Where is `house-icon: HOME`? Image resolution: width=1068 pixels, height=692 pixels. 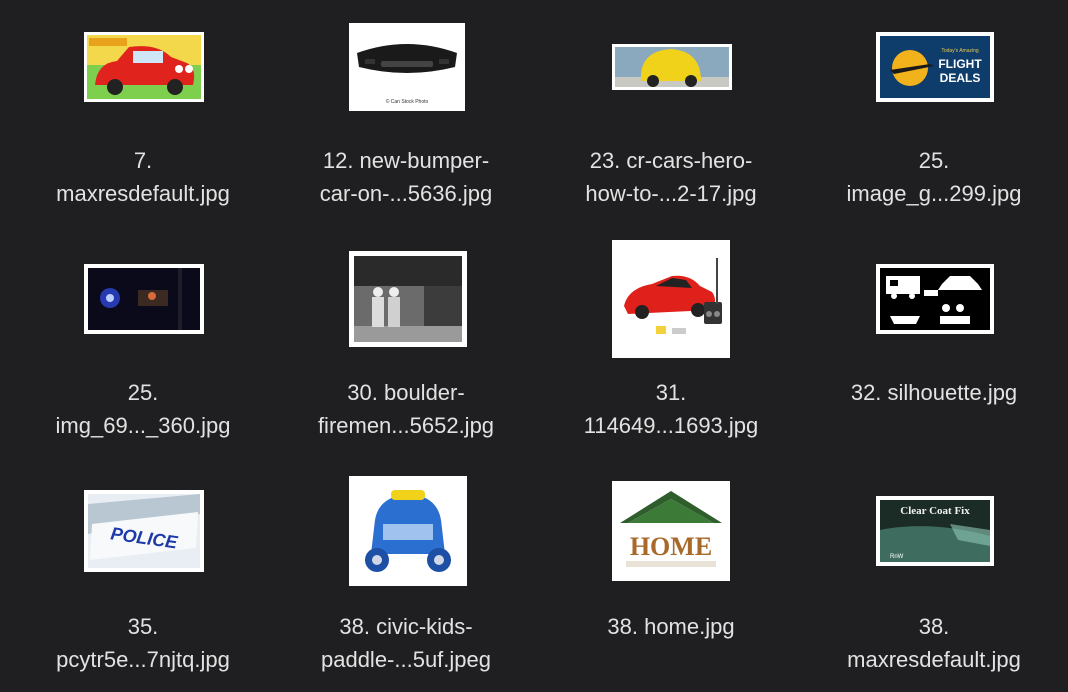
house-icon: HOME is located at coordinates (671, 531).